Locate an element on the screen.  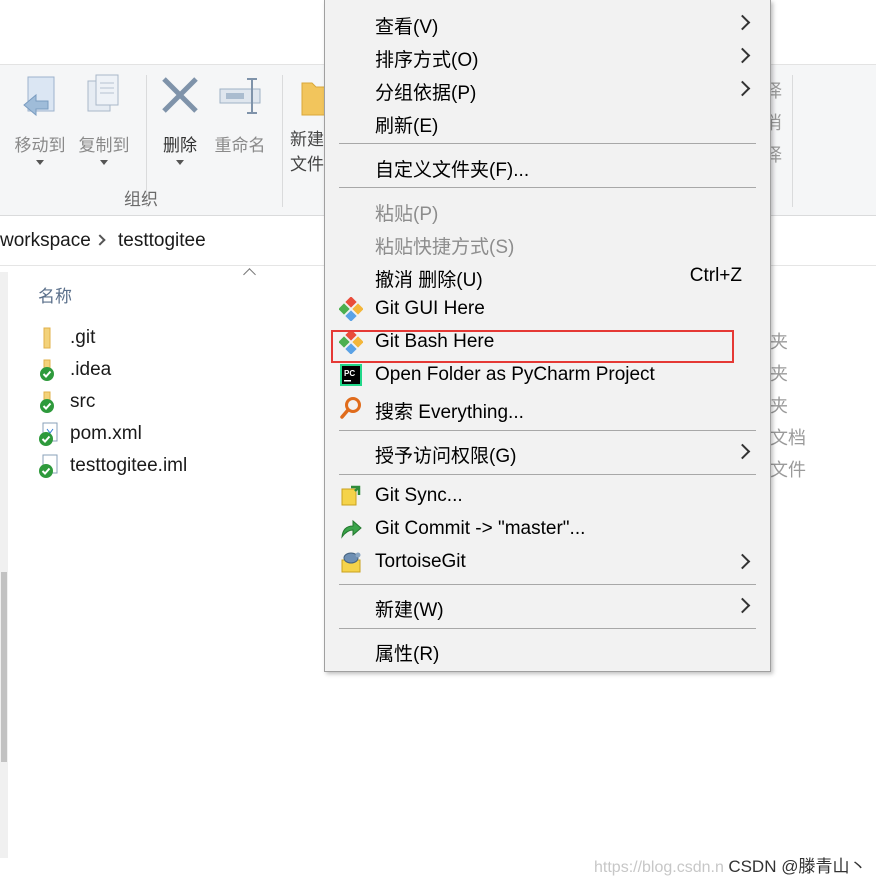
menu-item-label: 刷新(E) is located at coordinates (407, 126).